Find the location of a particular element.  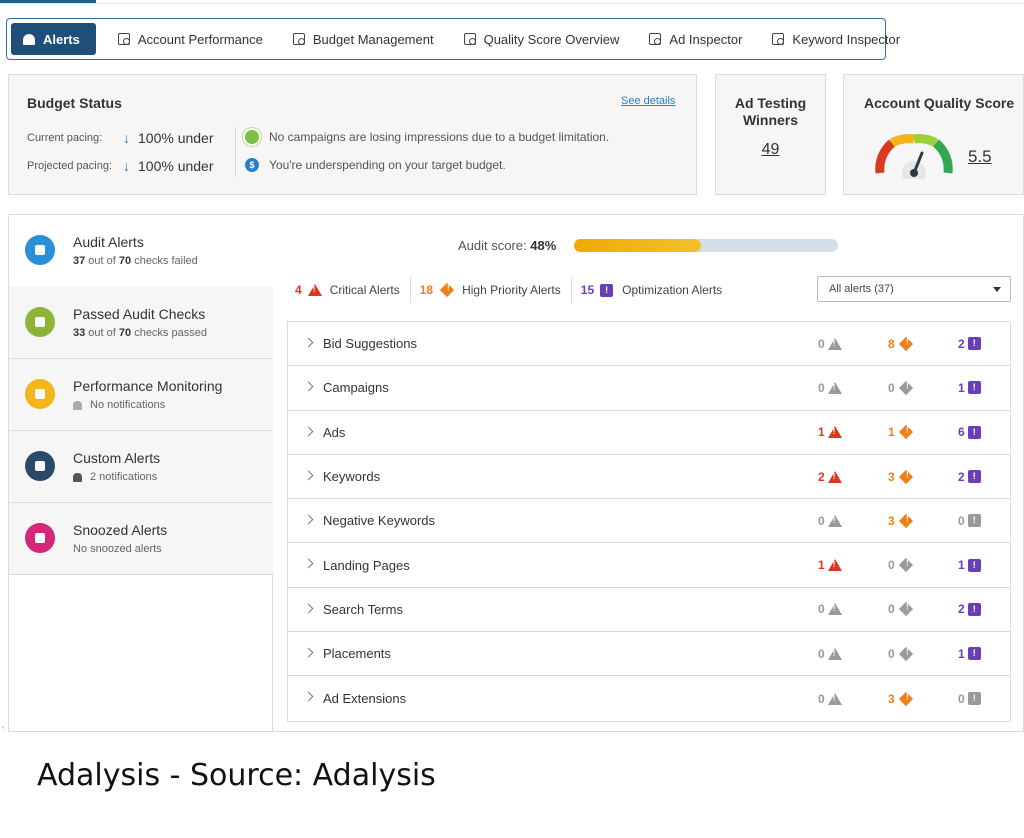

optimization-cell: 0! is located at coordinates (969, 521).